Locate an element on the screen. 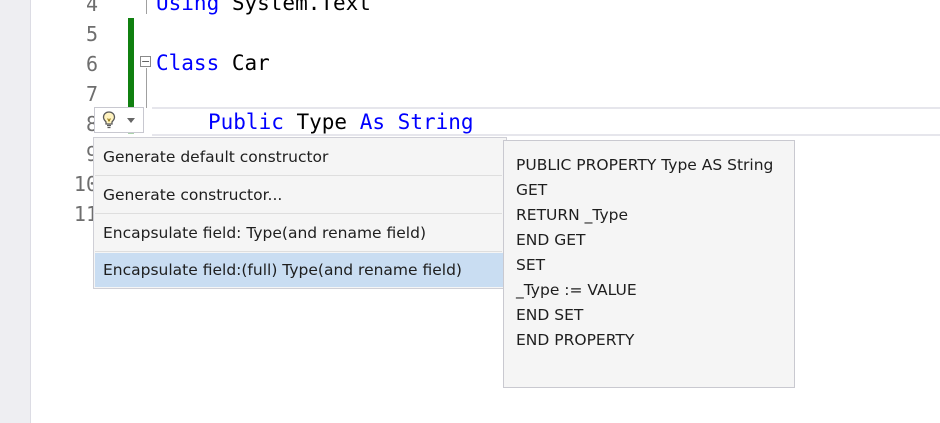 The image size is (940, 423). line-number: 4 is located at coordinates (91, 8).